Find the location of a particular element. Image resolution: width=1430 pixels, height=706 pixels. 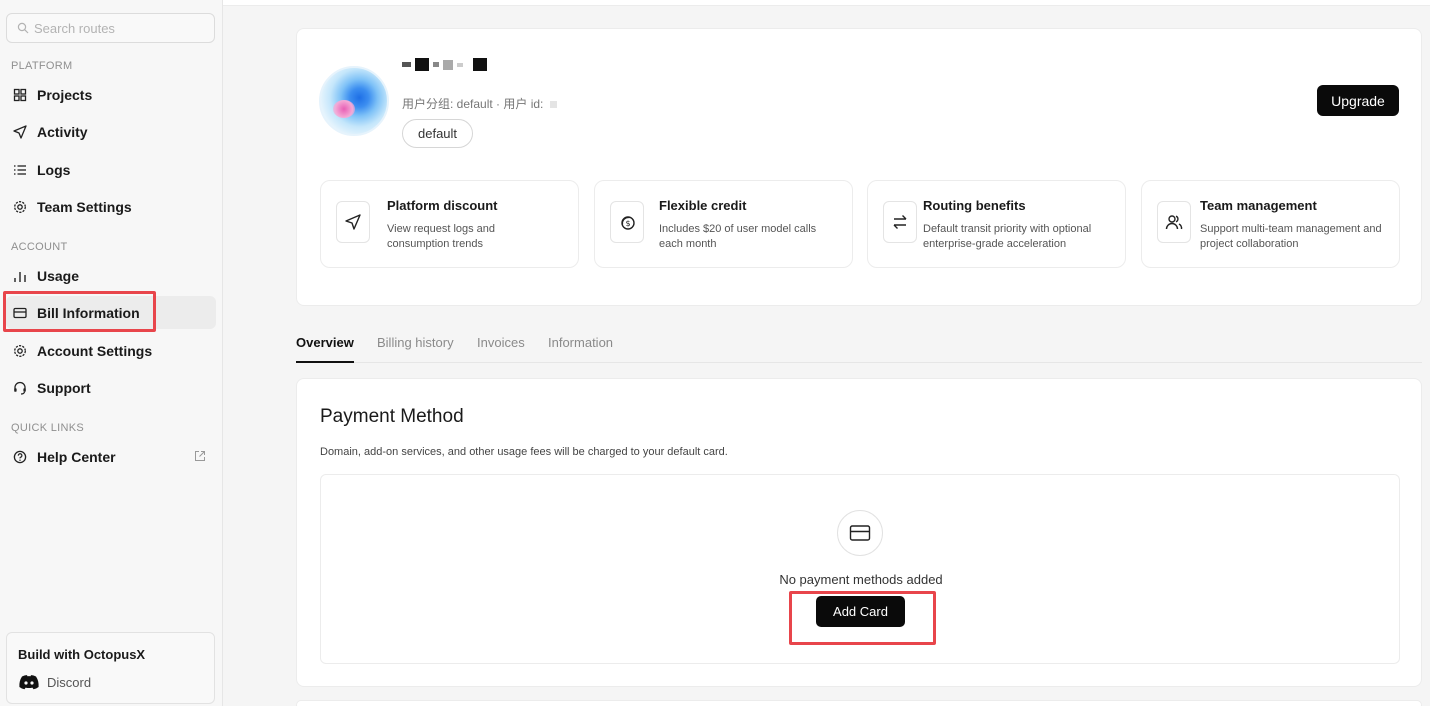

search-box is located at coordinates (110, 28).